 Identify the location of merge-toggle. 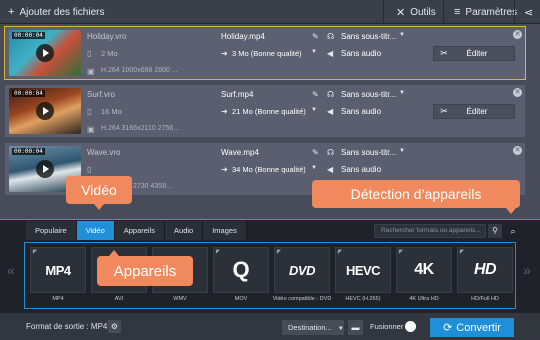
(410, 326).